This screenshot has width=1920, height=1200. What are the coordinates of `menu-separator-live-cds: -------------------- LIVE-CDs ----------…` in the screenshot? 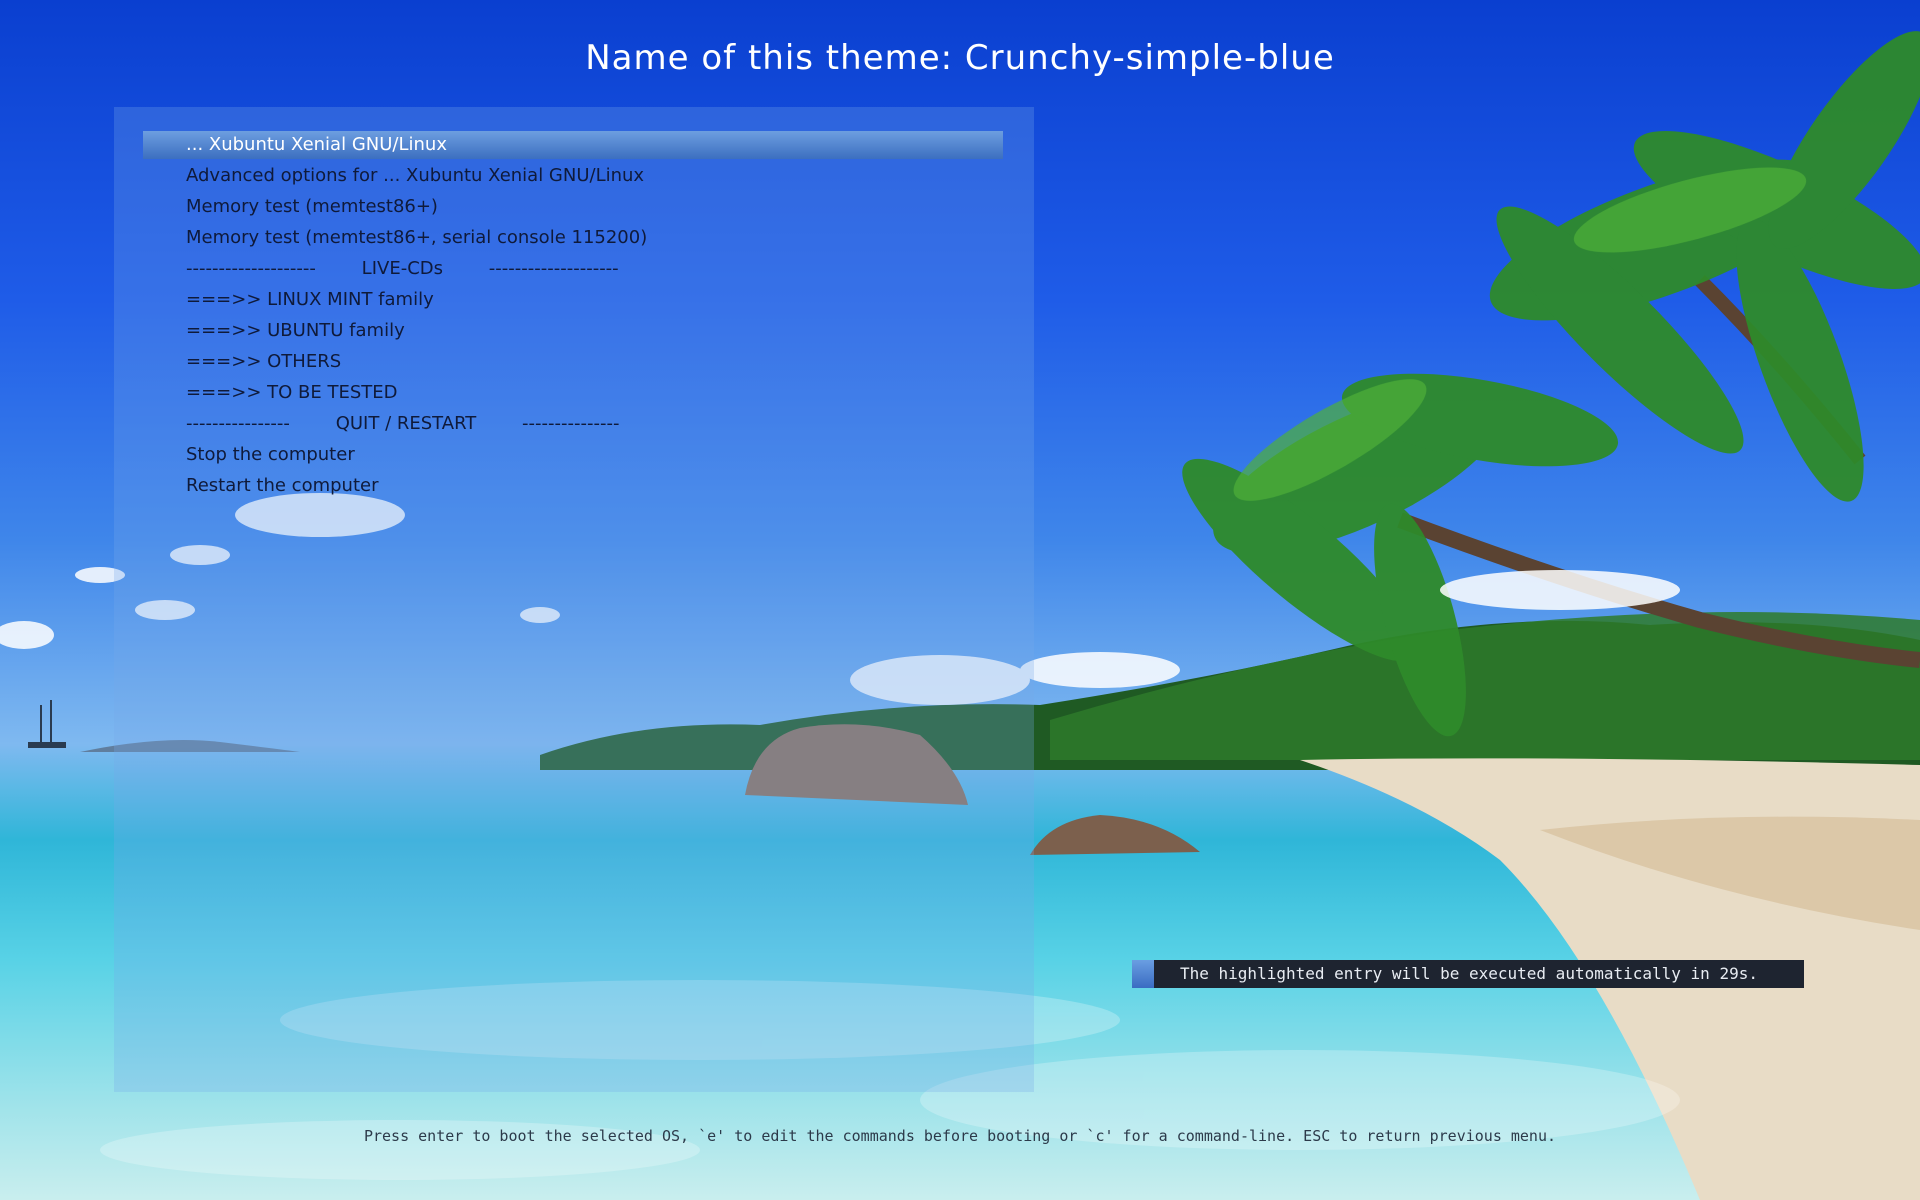 It's located at (573, 269).